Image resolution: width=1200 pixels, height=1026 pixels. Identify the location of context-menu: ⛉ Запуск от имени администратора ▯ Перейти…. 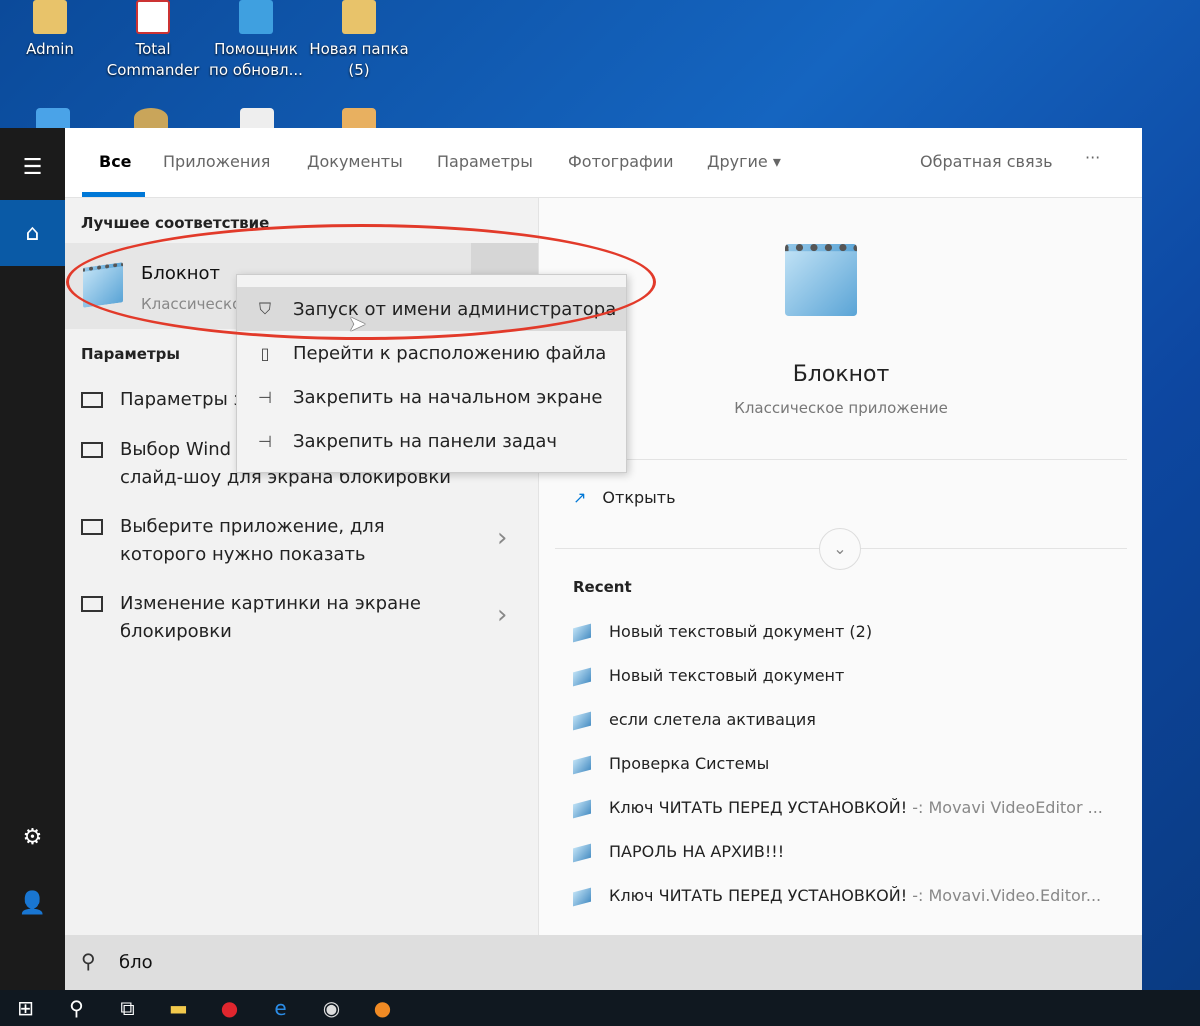
(431, 373).